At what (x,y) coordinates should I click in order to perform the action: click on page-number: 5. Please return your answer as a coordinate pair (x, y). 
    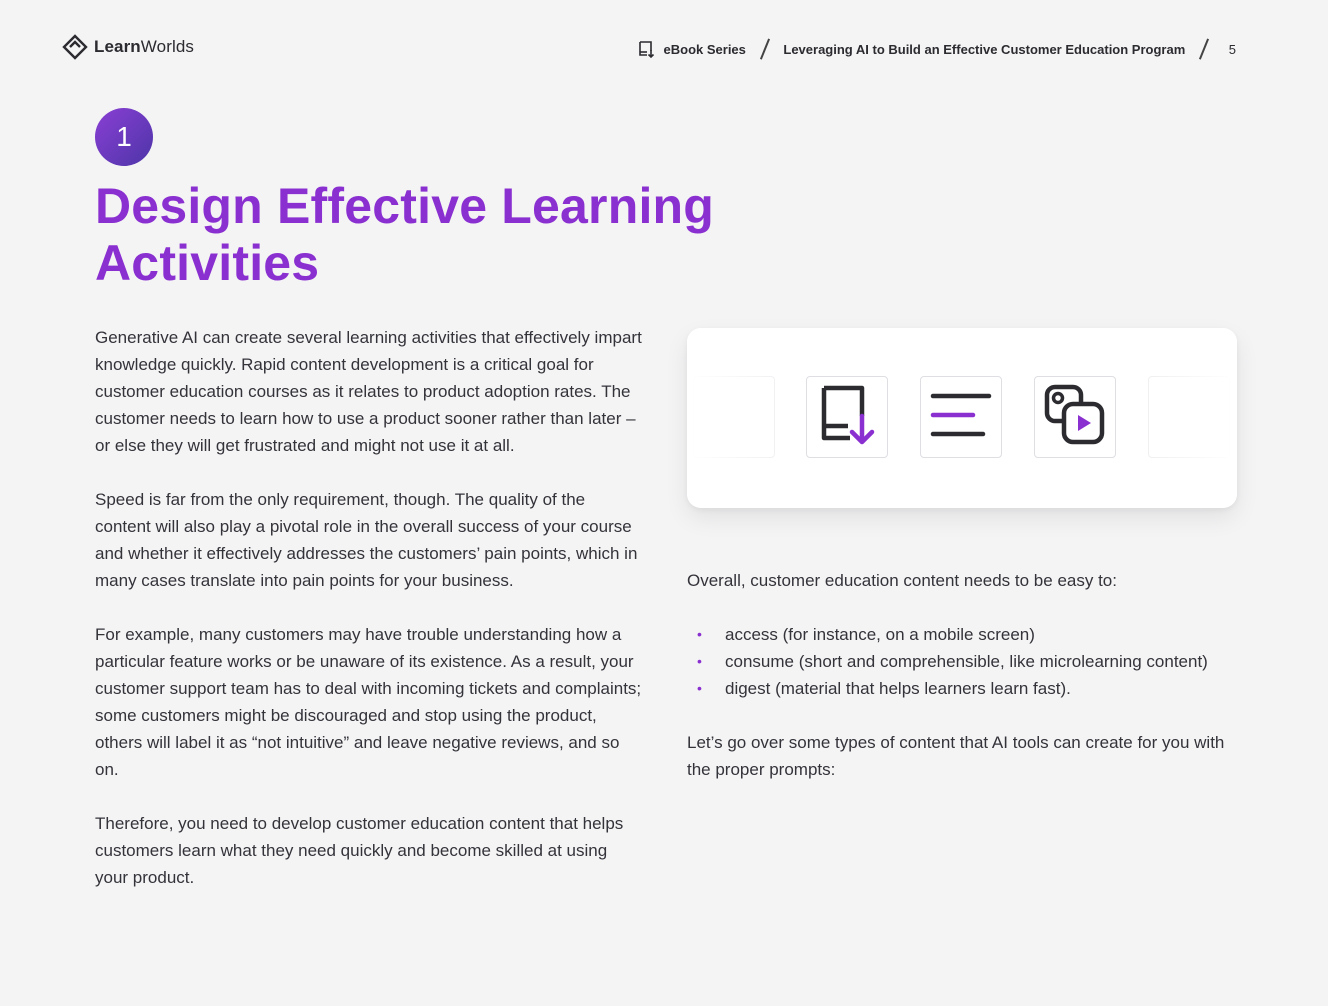
    Looking at the image, I should click on (1232, 49).